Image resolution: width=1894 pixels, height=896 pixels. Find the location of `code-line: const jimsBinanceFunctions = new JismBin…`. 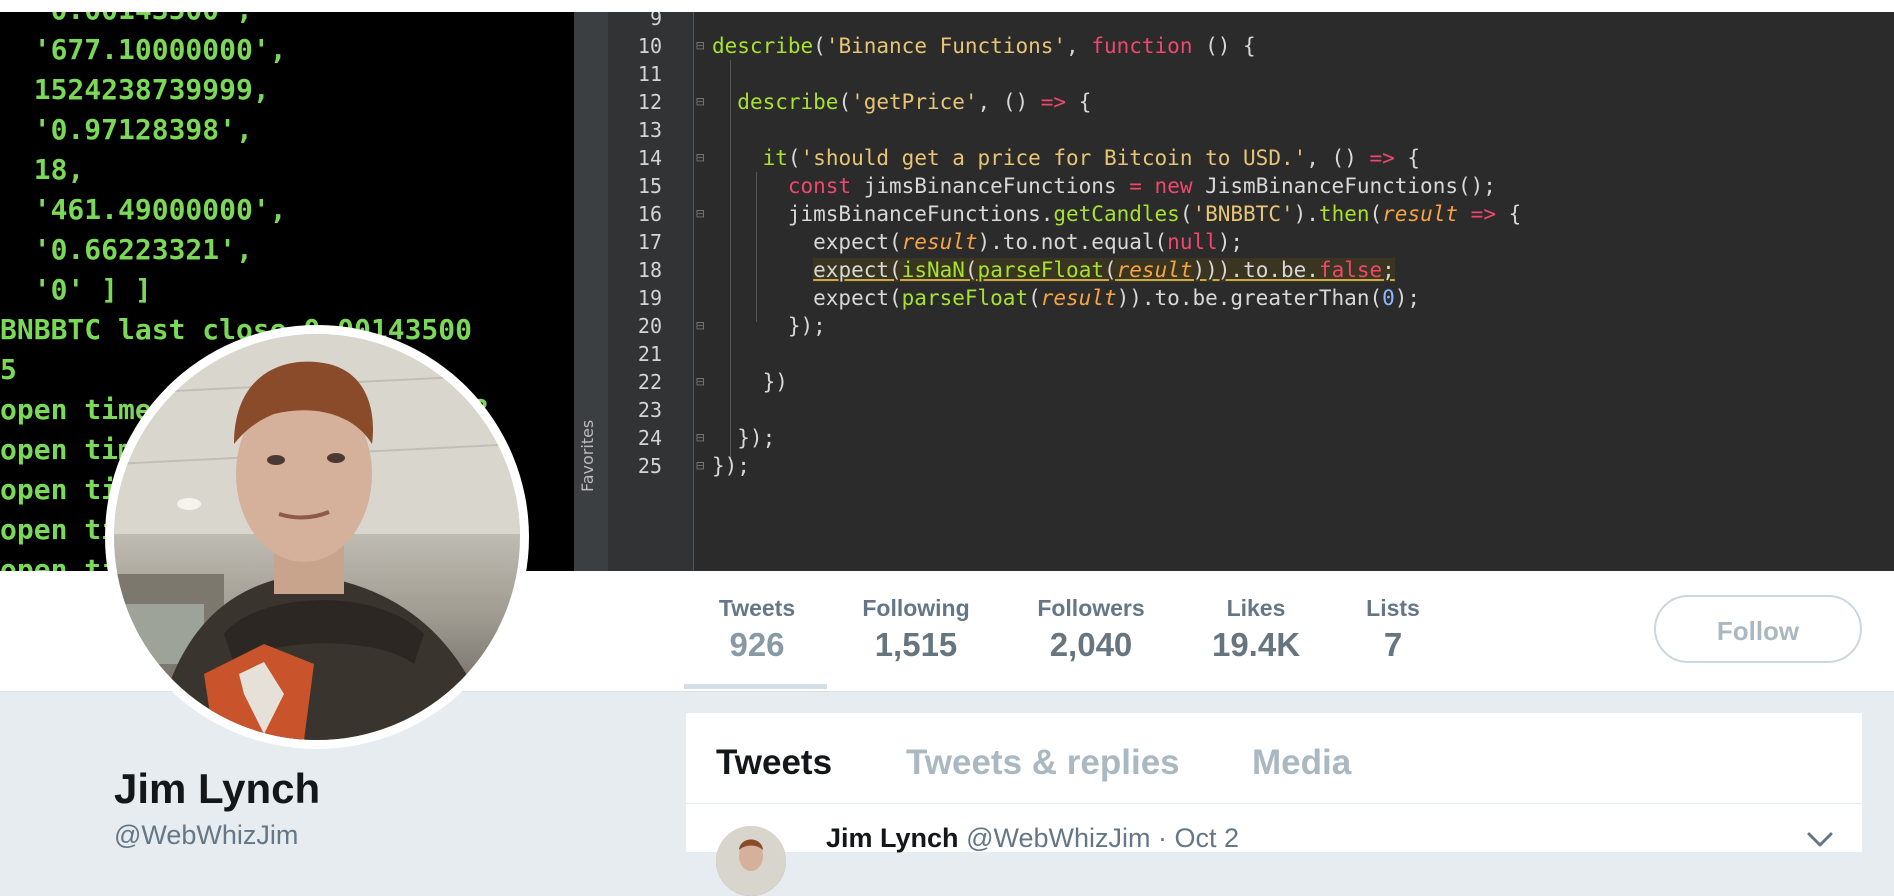

code-line: const jimsBinanceFunctions = new JismBin… is located at coordinates (1141, 186).